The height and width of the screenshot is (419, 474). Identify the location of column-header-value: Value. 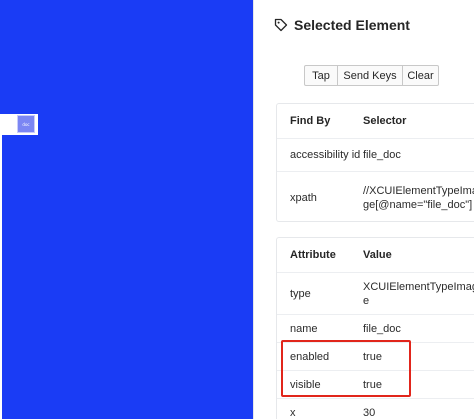
(377, 255).